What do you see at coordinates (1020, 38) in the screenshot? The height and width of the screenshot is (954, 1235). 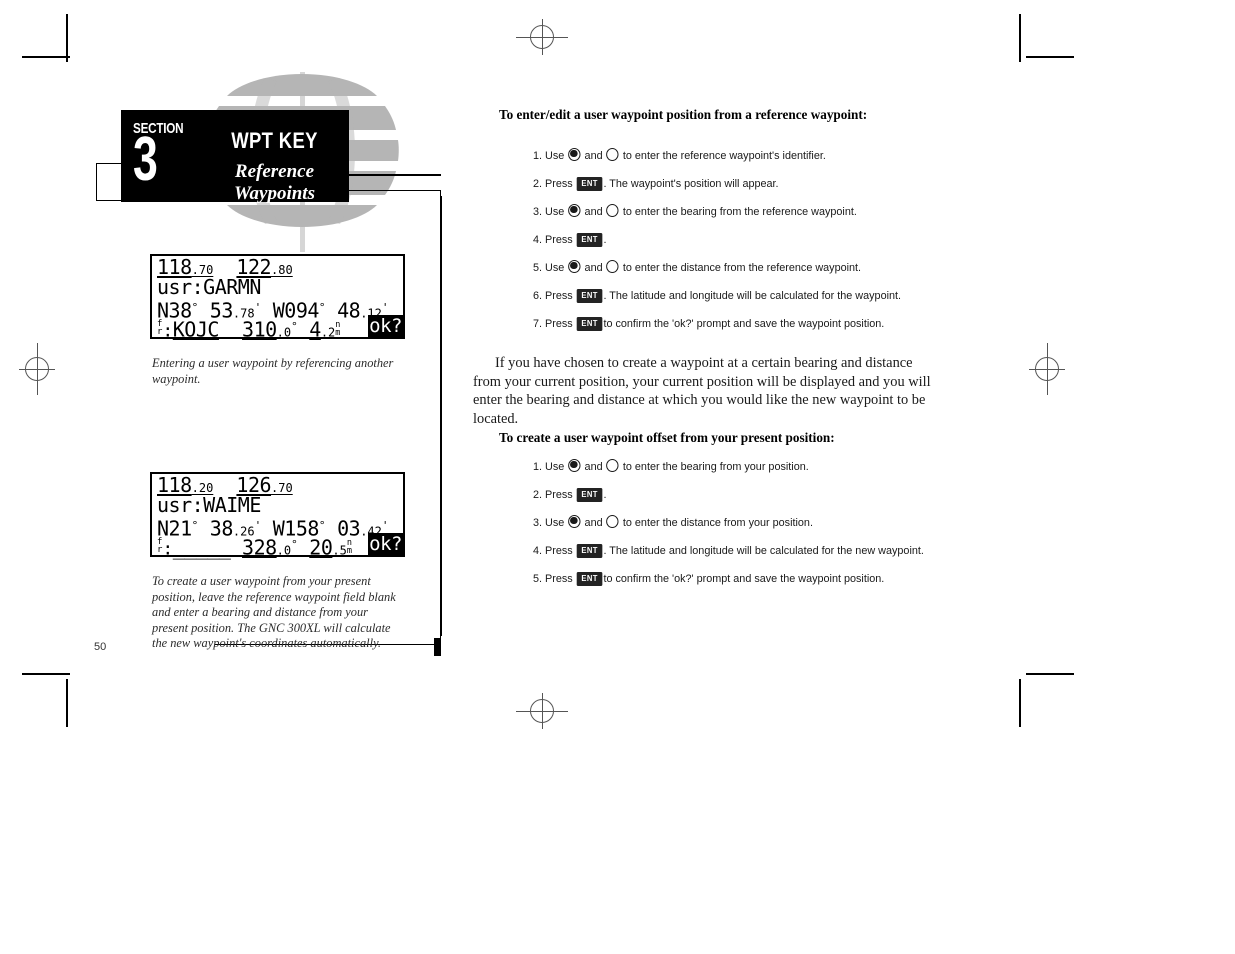 I see `crop-mark-top-right-v` at bounding box center [1020, 38].